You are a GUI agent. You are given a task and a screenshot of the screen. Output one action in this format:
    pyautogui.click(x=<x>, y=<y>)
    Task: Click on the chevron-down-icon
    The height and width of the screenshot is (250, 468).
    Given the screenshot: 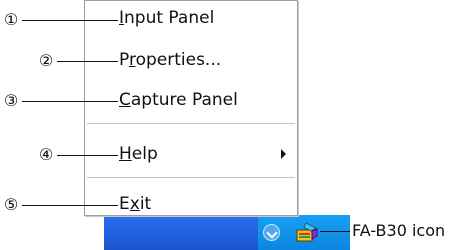 What is the action you would take?
    pyautogui.click(x=271, y=232)
    